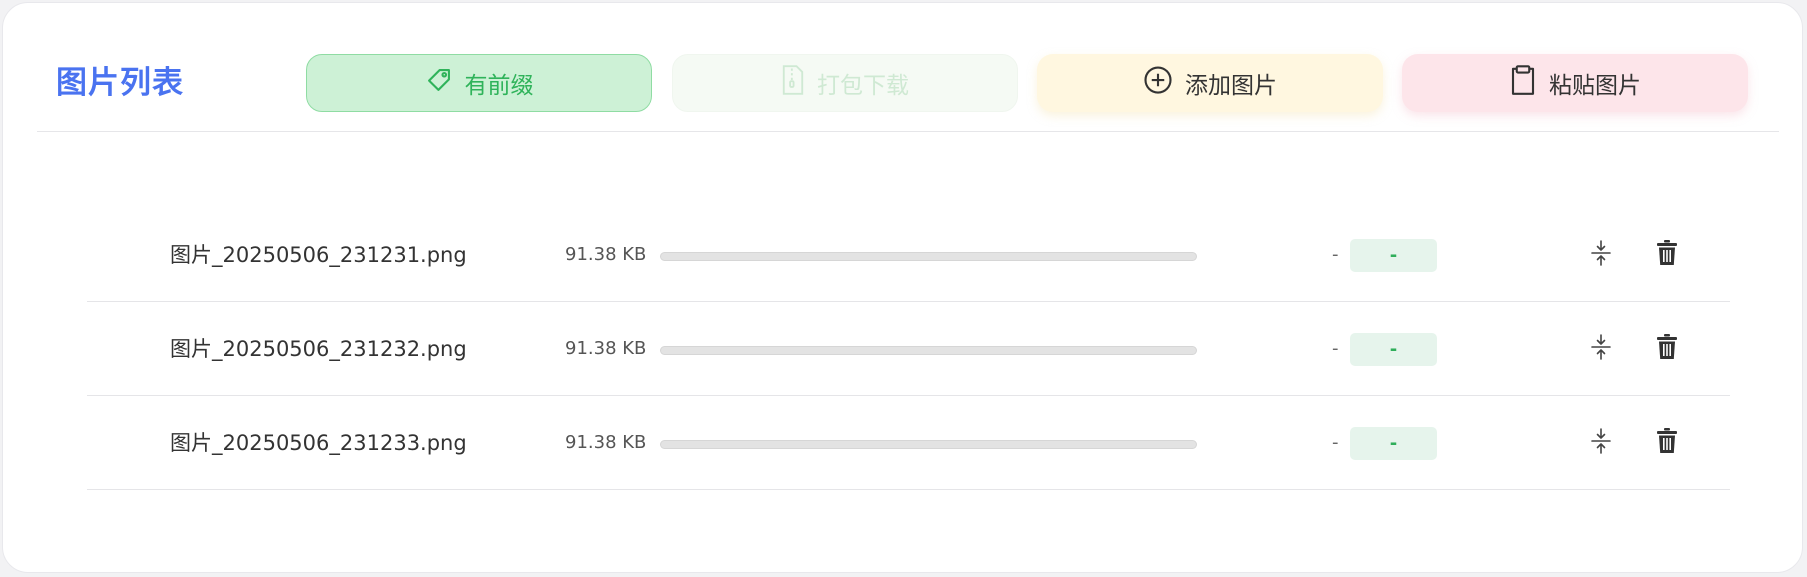  I want to click on file-name: 图片_20250506_231232.png, so click(318, 349).